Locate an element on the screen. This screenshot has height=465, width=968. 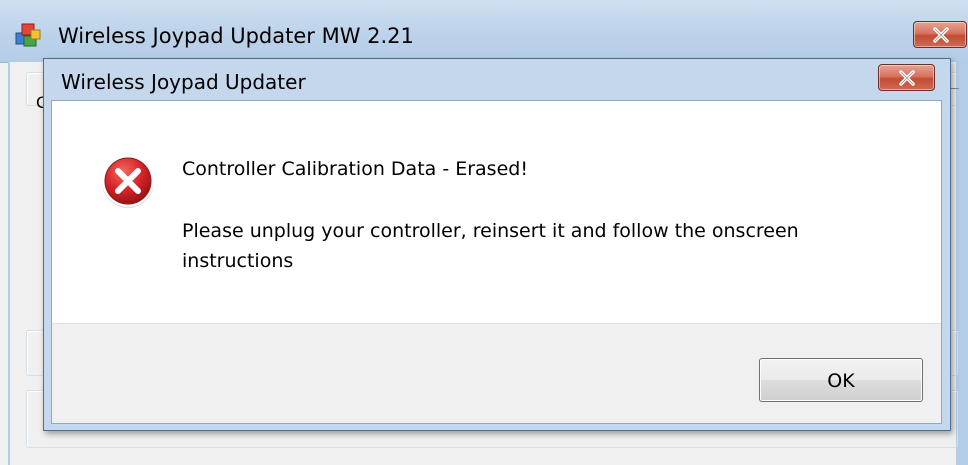
parent-window-title: Wireless Joypad Updater MW 2.21 is located at coordinates (236, 36).